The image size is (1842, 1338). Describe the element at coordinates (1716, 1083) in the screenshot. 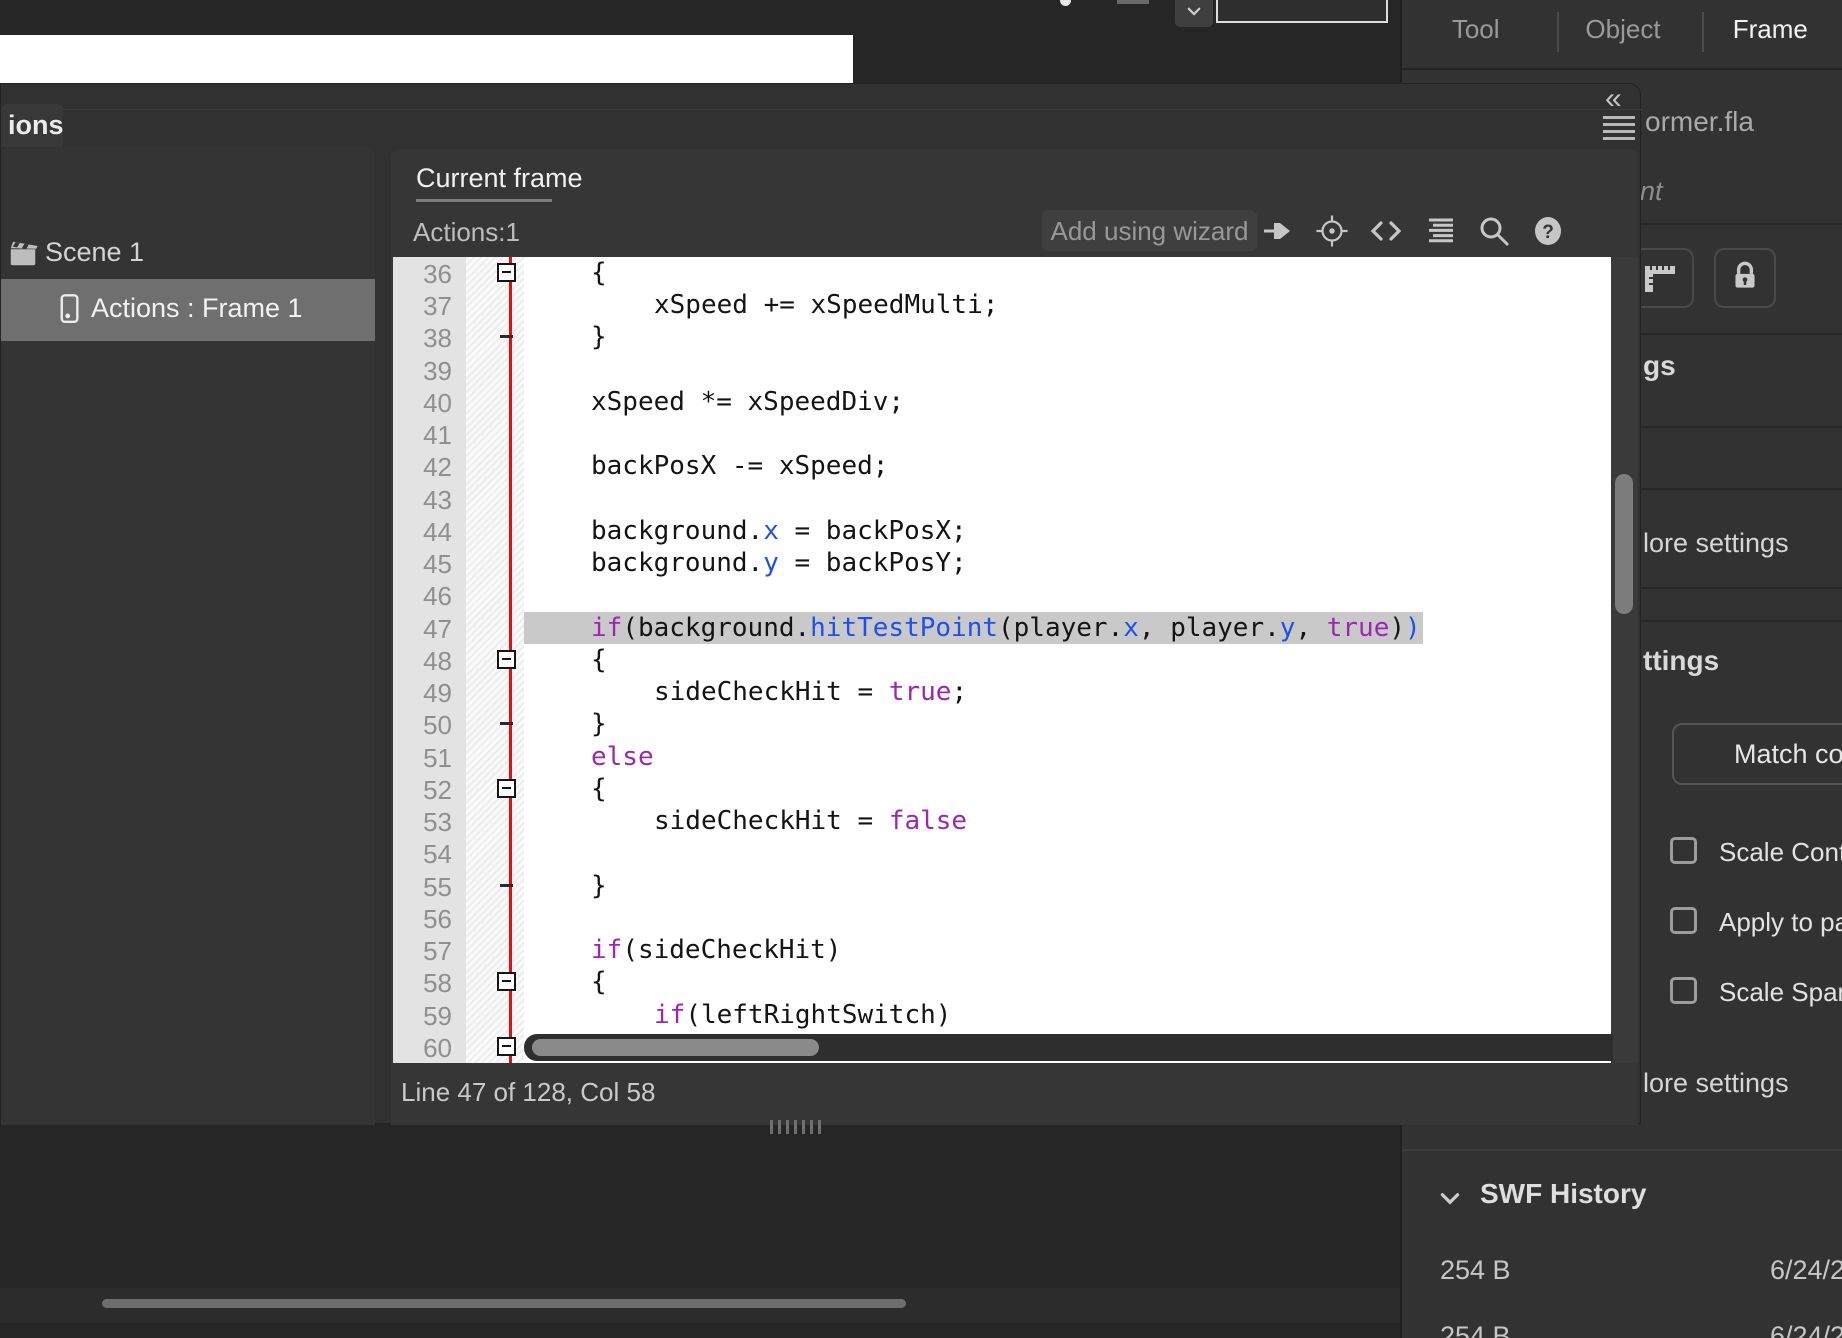

I see `more-settings-link-2: lore settings` at that location.